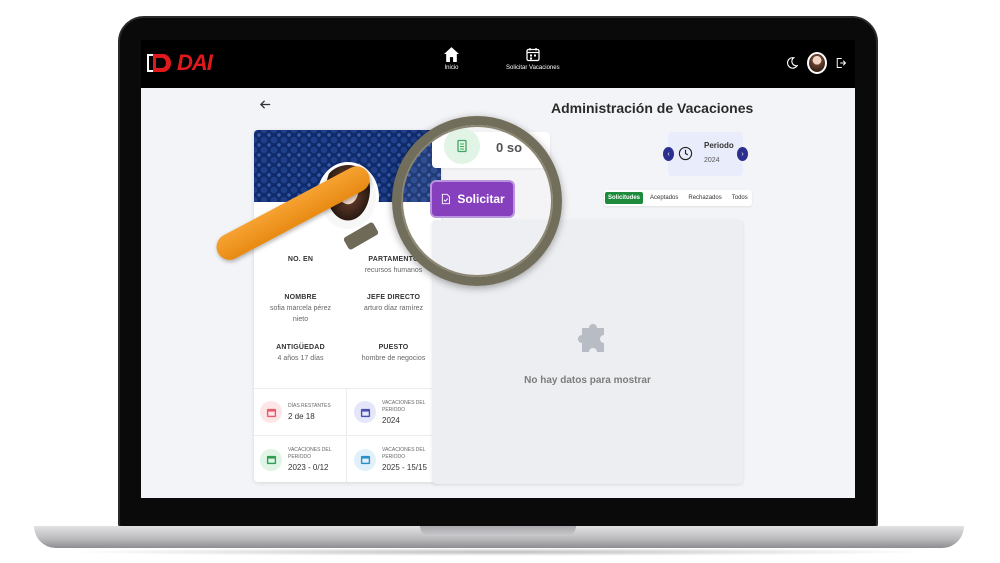 This screenshot has width=1000, height=563. Describe the element at coordinates (498, 531) in the screenshot. I see `laptop-notch` at that location.